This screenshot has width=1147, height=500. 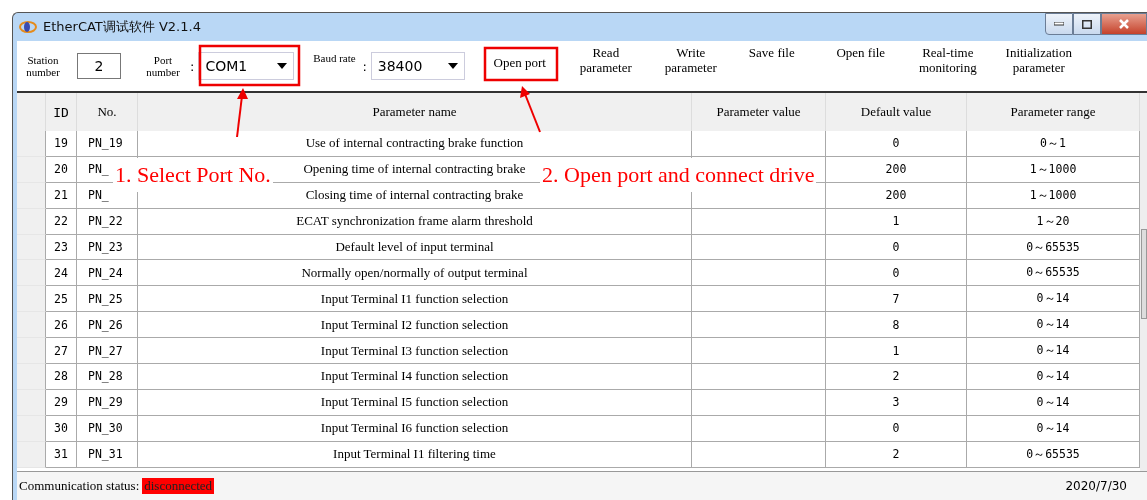 I want to click on station-number-field: 2, so click(x=99, y=66).